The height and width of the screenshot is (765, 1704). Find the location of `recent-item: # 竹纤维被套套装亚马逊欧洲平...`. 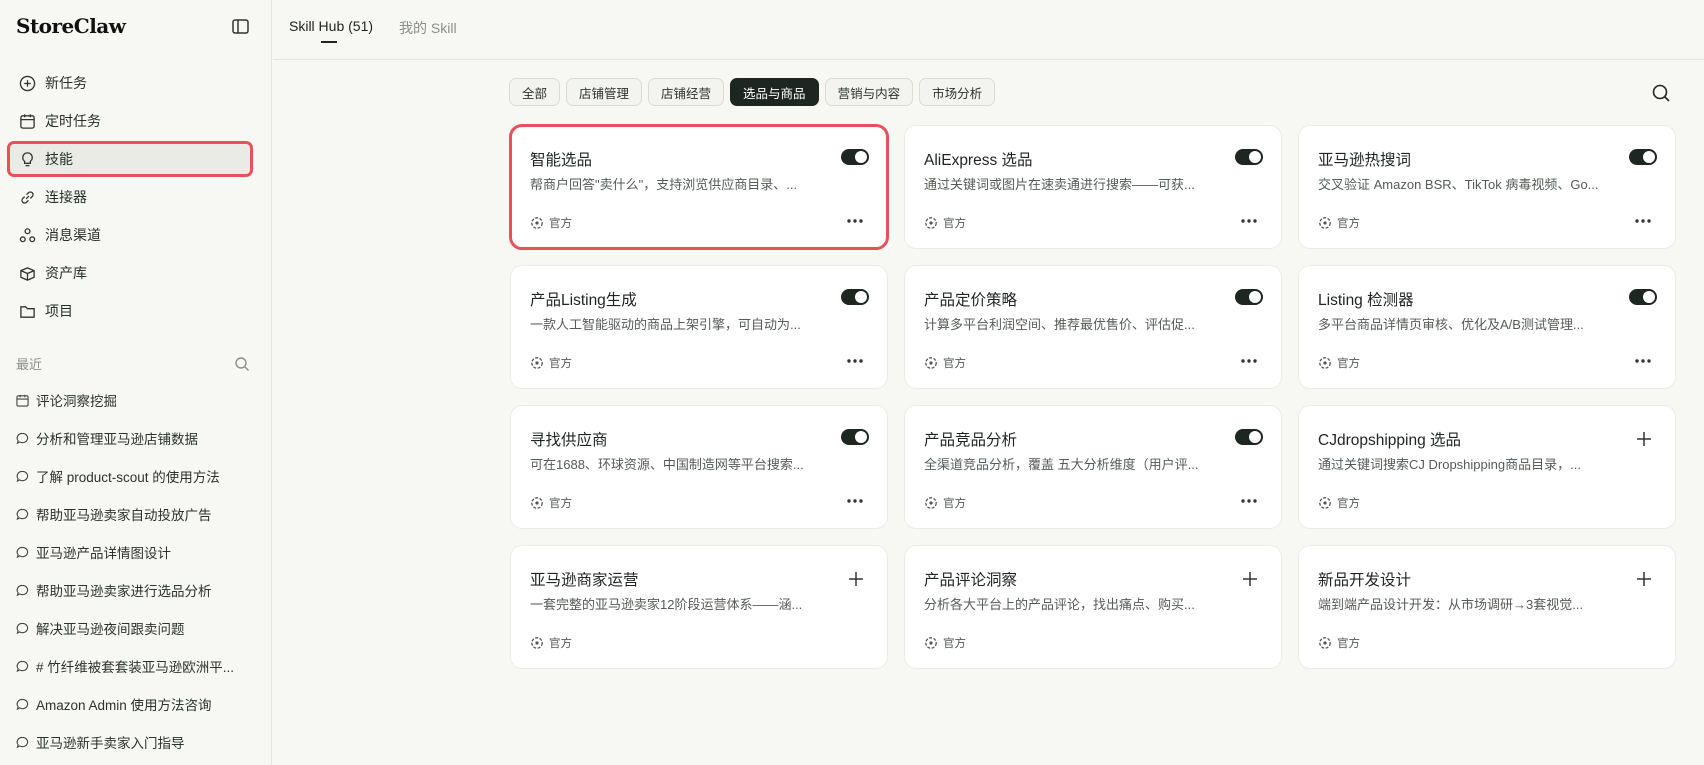

recent-item: # 竹纤维被套套装亚马逊欧洲平... is located at coordinates (136, 666).